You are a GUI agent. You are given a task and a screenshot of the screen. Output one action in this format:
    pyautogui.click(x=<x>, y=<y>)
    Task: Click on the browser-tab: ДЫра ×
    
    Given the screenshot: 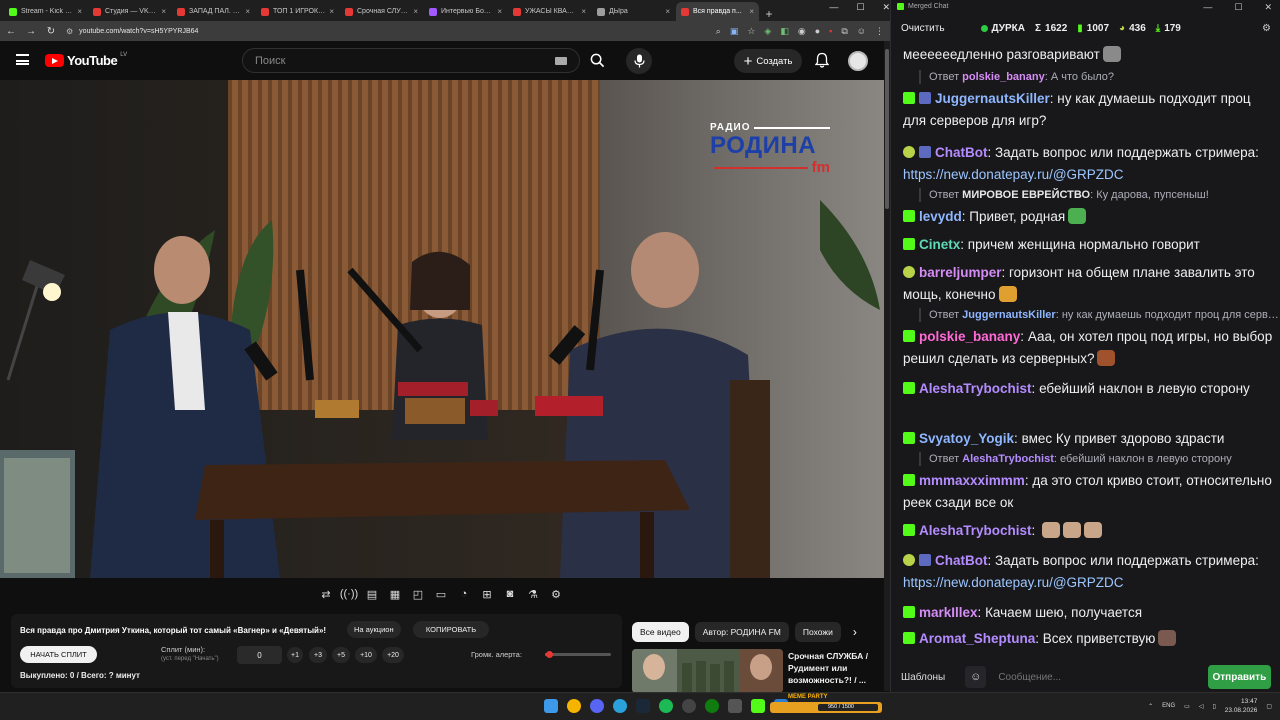 What is the action you would take?
    pyautogui.click(x=633, y=11)
    